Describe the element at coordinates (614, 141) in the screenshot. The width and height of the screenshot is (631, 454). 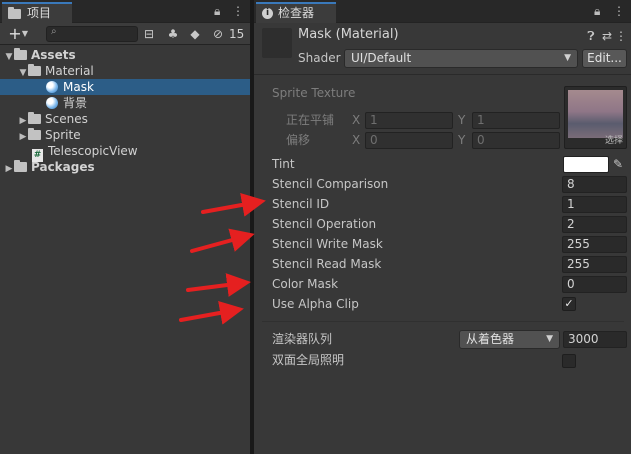
I see `texture-select-label: 选择` at that location.